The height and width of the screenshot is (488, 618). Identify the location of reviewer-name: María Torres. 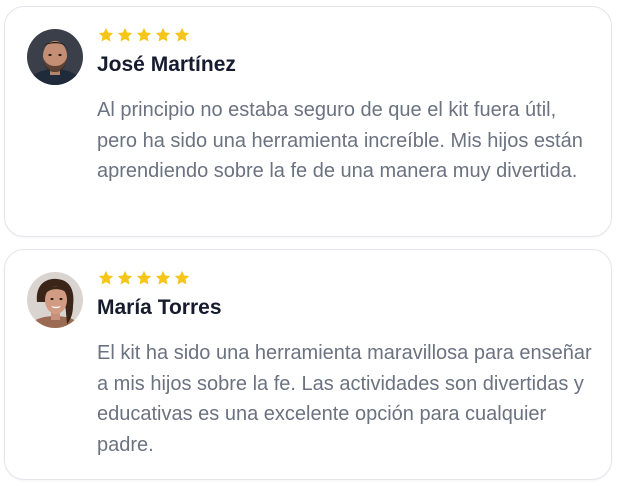
(159, 307).